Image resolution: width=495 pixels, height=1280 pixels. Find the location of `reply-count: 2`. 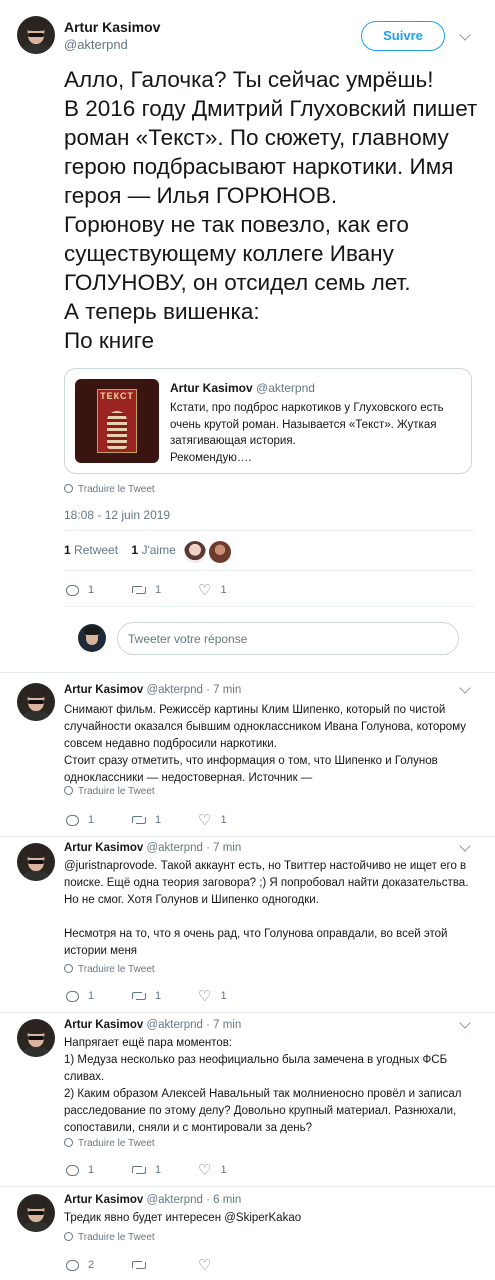

reply-count: 2 is located at coordinates (91, 1265).